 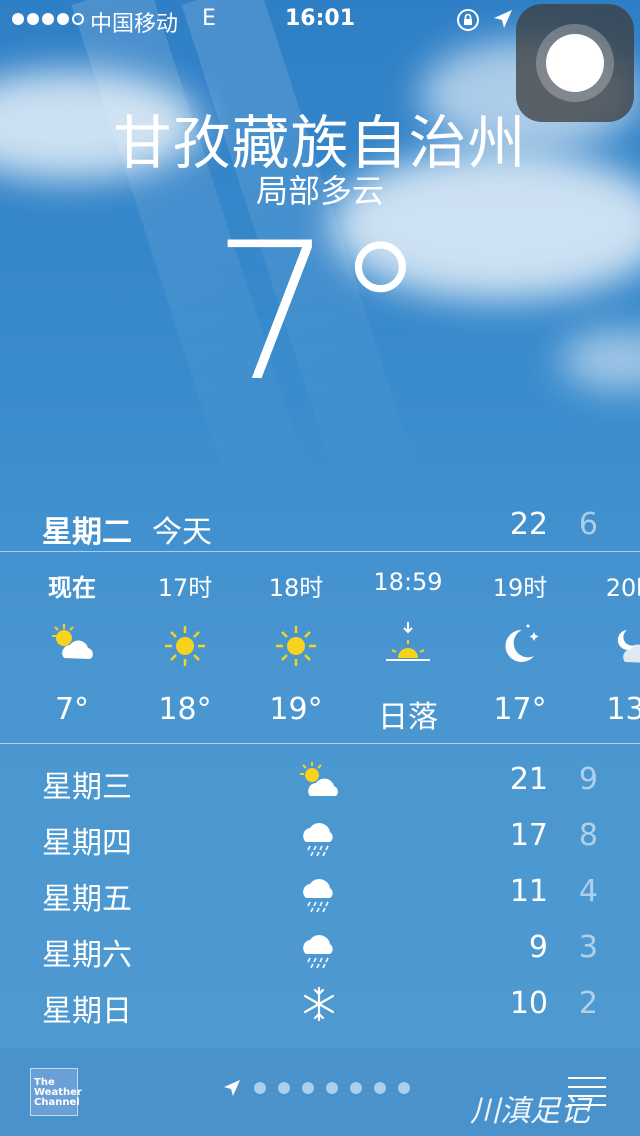 I want to click on hourly-item: 18:59 日落, so click(x=408, y=644).